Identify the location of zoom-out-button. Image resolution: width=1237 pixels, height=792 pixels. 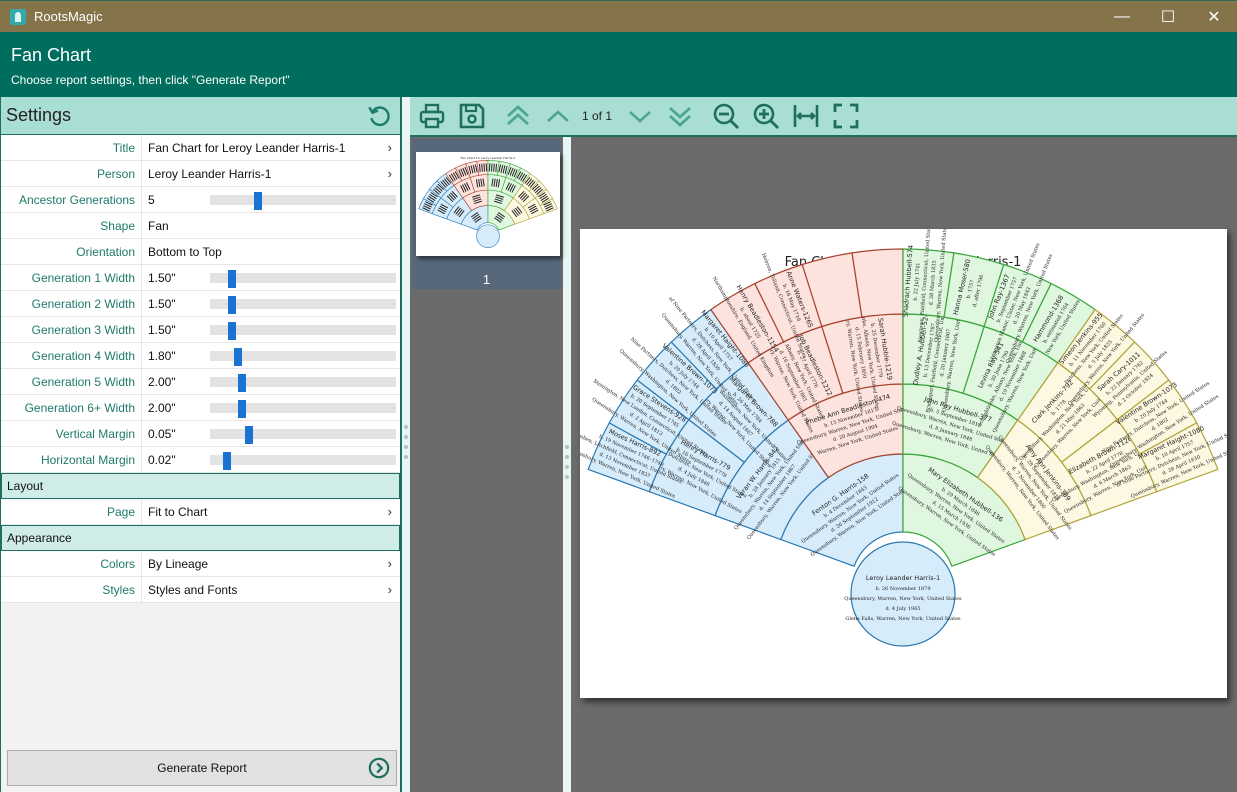
(726, 116).